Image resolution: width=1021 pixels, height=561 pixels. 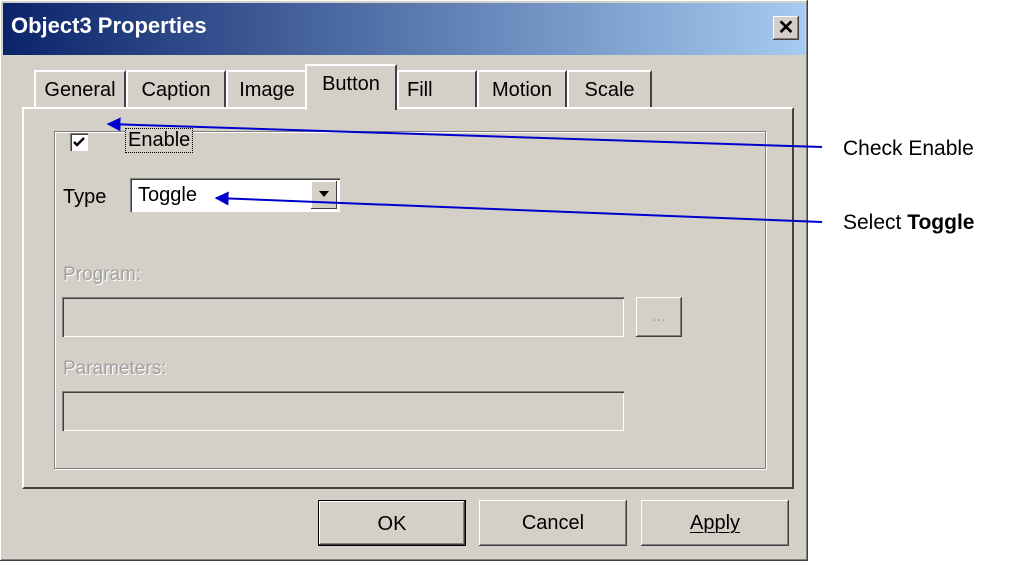 I want to click on select-prefix-text: Select, so click(x=875, y=222).